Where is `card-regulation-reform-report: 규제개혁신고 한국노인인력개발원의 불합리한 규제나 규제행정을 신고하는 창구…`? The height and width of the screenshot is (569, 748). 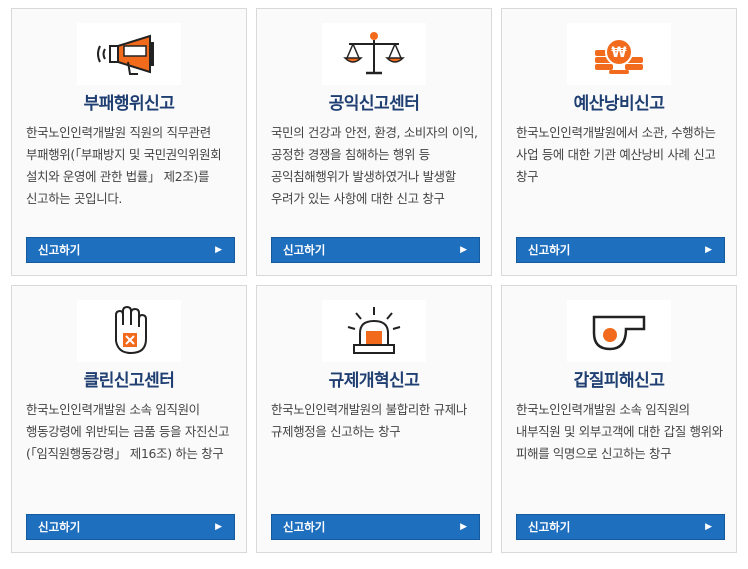
card-regulation-reform-report: 규제개혁신고 한국노인인력개발원의 불합리한 규제나 규제행정을 신고하는 창구… is located at coordinates (374, 419).